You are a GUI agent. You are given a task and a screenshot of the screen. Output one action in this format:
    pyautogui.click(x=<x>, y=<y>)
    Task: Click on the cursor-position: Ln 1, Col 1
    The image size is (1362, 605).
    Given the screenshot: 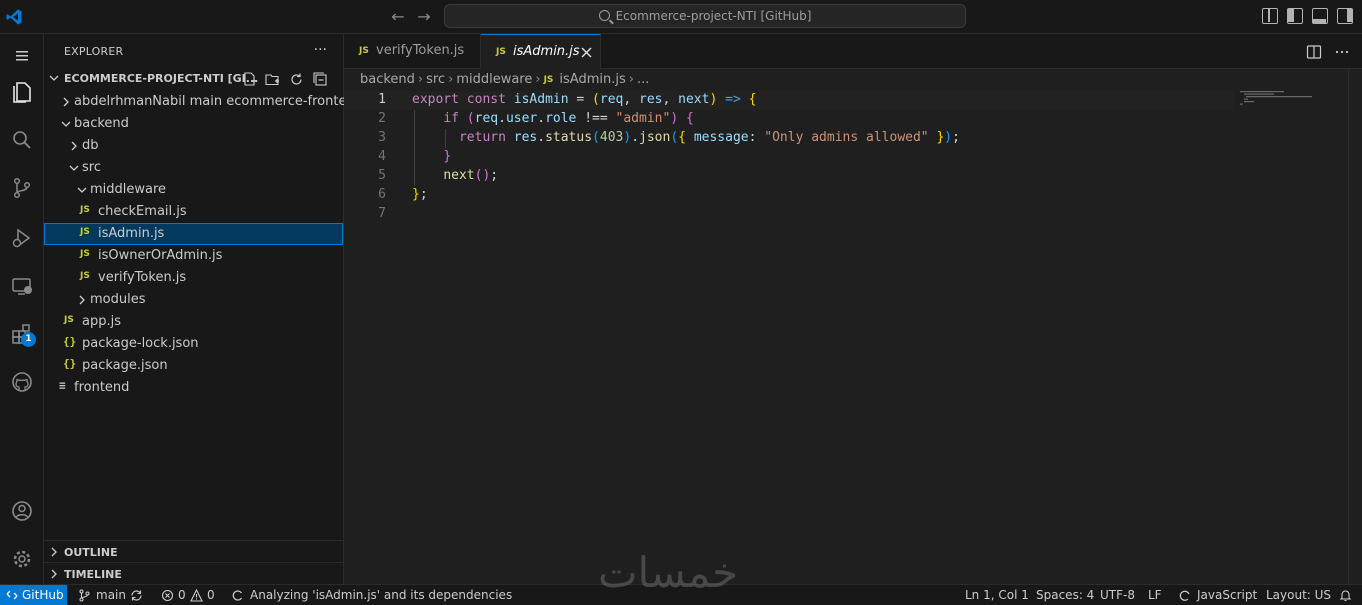 What is the action you would take?
    pyautogui.click(x=997, y=595)
    